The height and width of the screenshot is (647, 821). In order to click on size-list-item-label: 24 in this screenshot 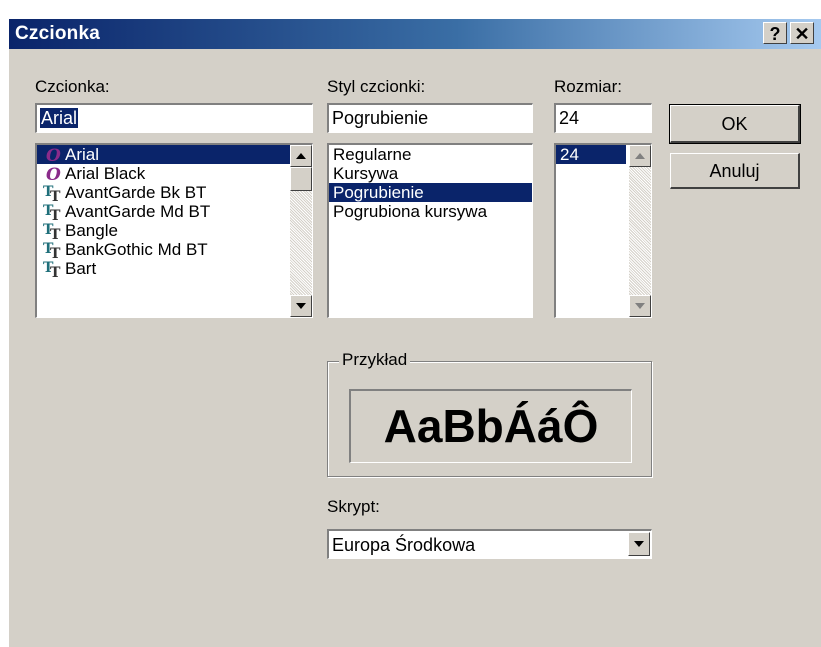, I will do `click(569, 154)`.